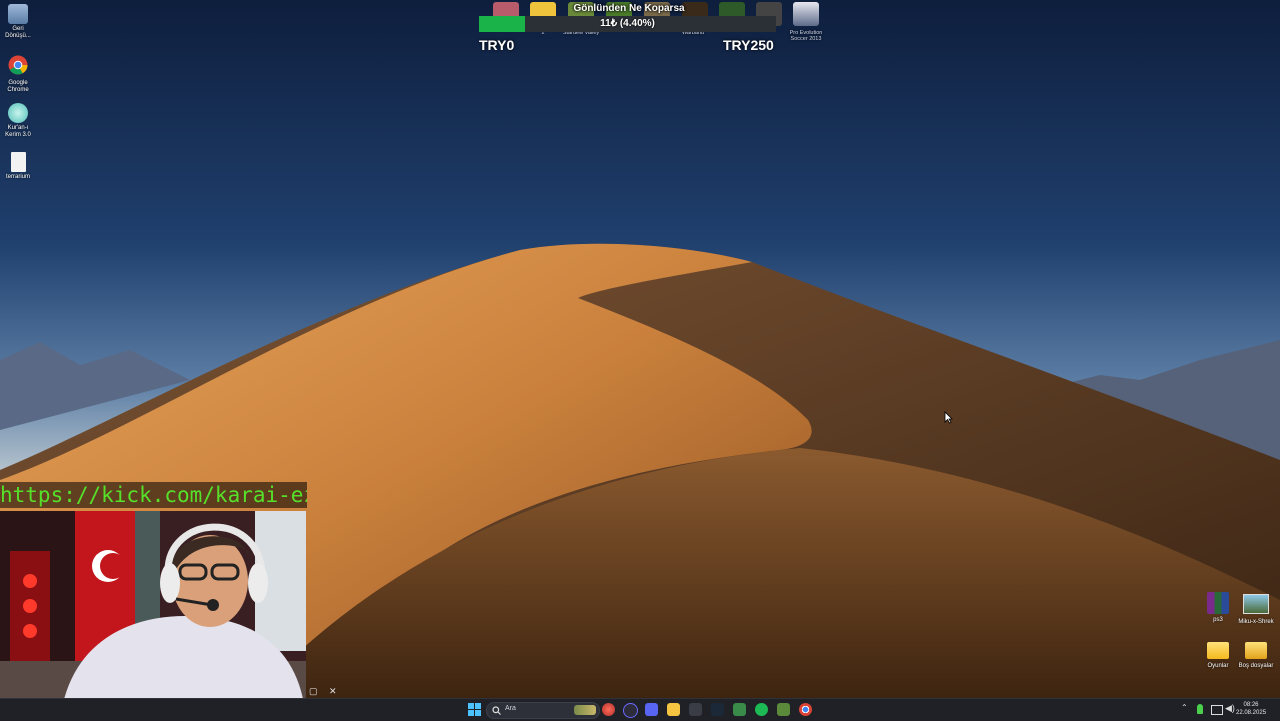 This screenshot has width=1280, height=721. Describe the element at coordinates (474, 709) in the screenshot. I see `start-icon` at that location.